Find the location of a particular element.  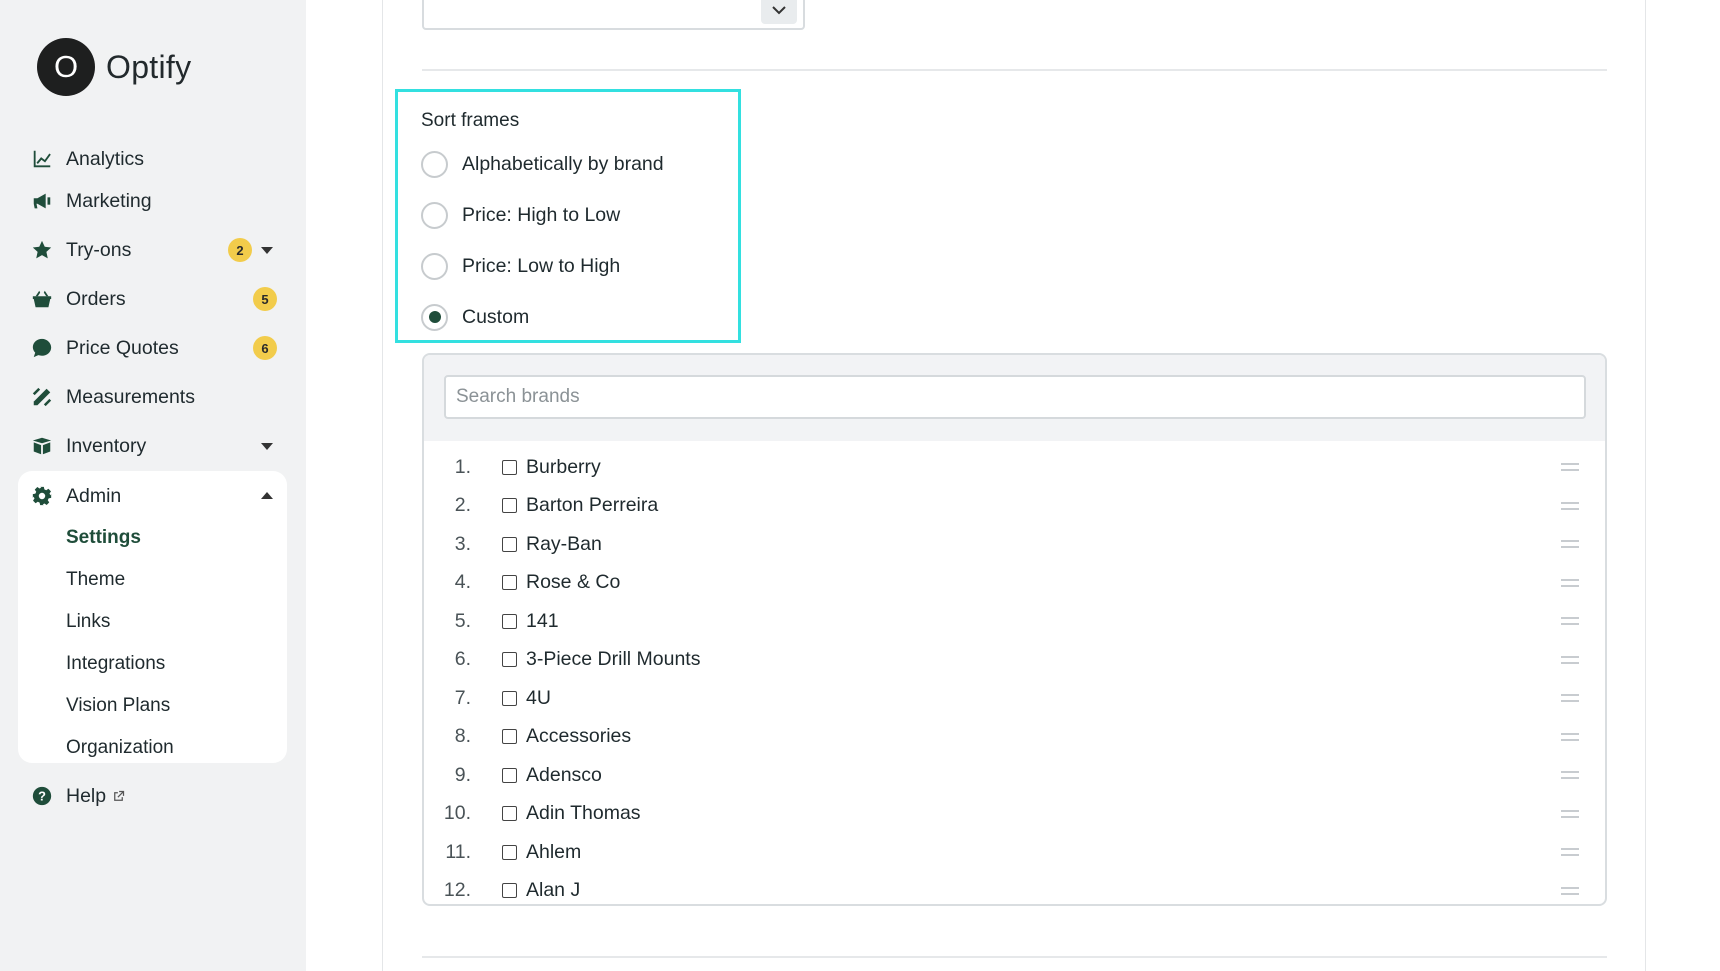

sidebar-item-help: ? Help is located at coordinates (156, 796).